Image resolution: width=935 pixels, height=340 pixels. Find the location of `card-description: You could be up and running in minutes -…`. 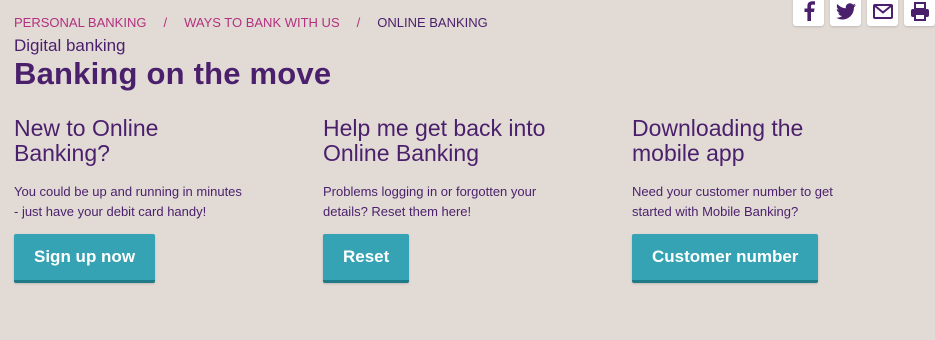

card-description: You could be up and running in minutes -… is located at coordinates (144, 202).